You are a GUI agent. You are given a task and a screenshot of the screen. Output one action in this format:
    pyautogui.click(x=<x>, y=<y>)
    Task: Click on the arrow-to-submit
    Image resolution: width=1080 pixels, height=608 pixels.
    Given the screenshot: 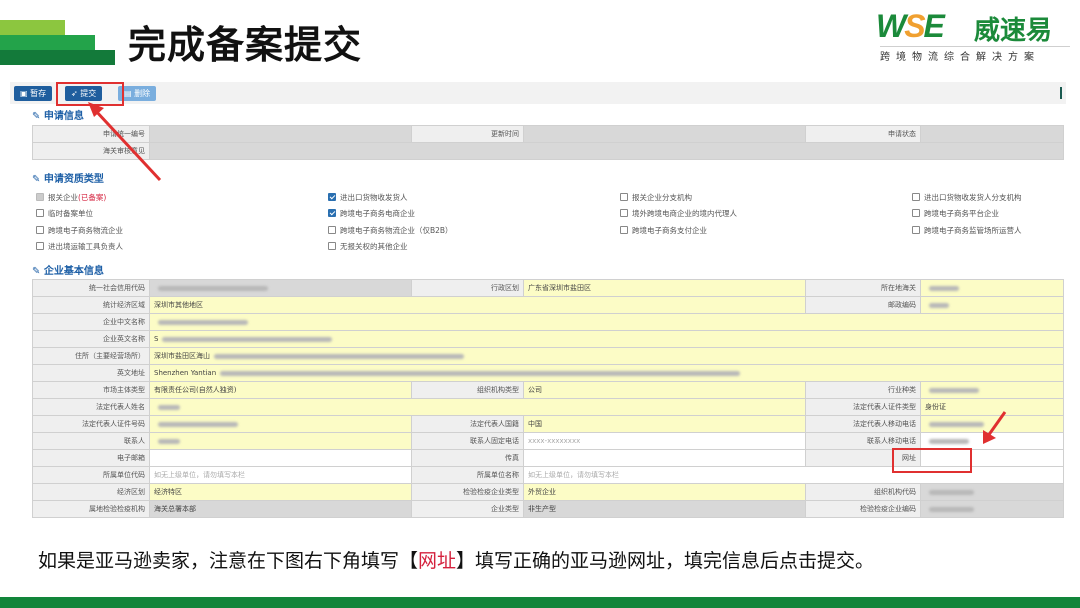 What is the action you would take?
    pyautogui.click(x=125, y=142)
    